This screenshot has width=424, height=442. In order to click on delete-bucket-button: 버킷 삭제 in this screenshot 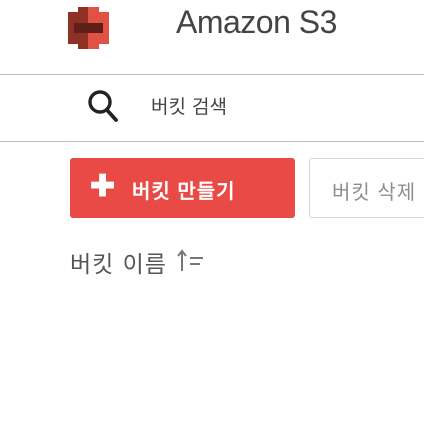, I will do `click(366, 188)`.